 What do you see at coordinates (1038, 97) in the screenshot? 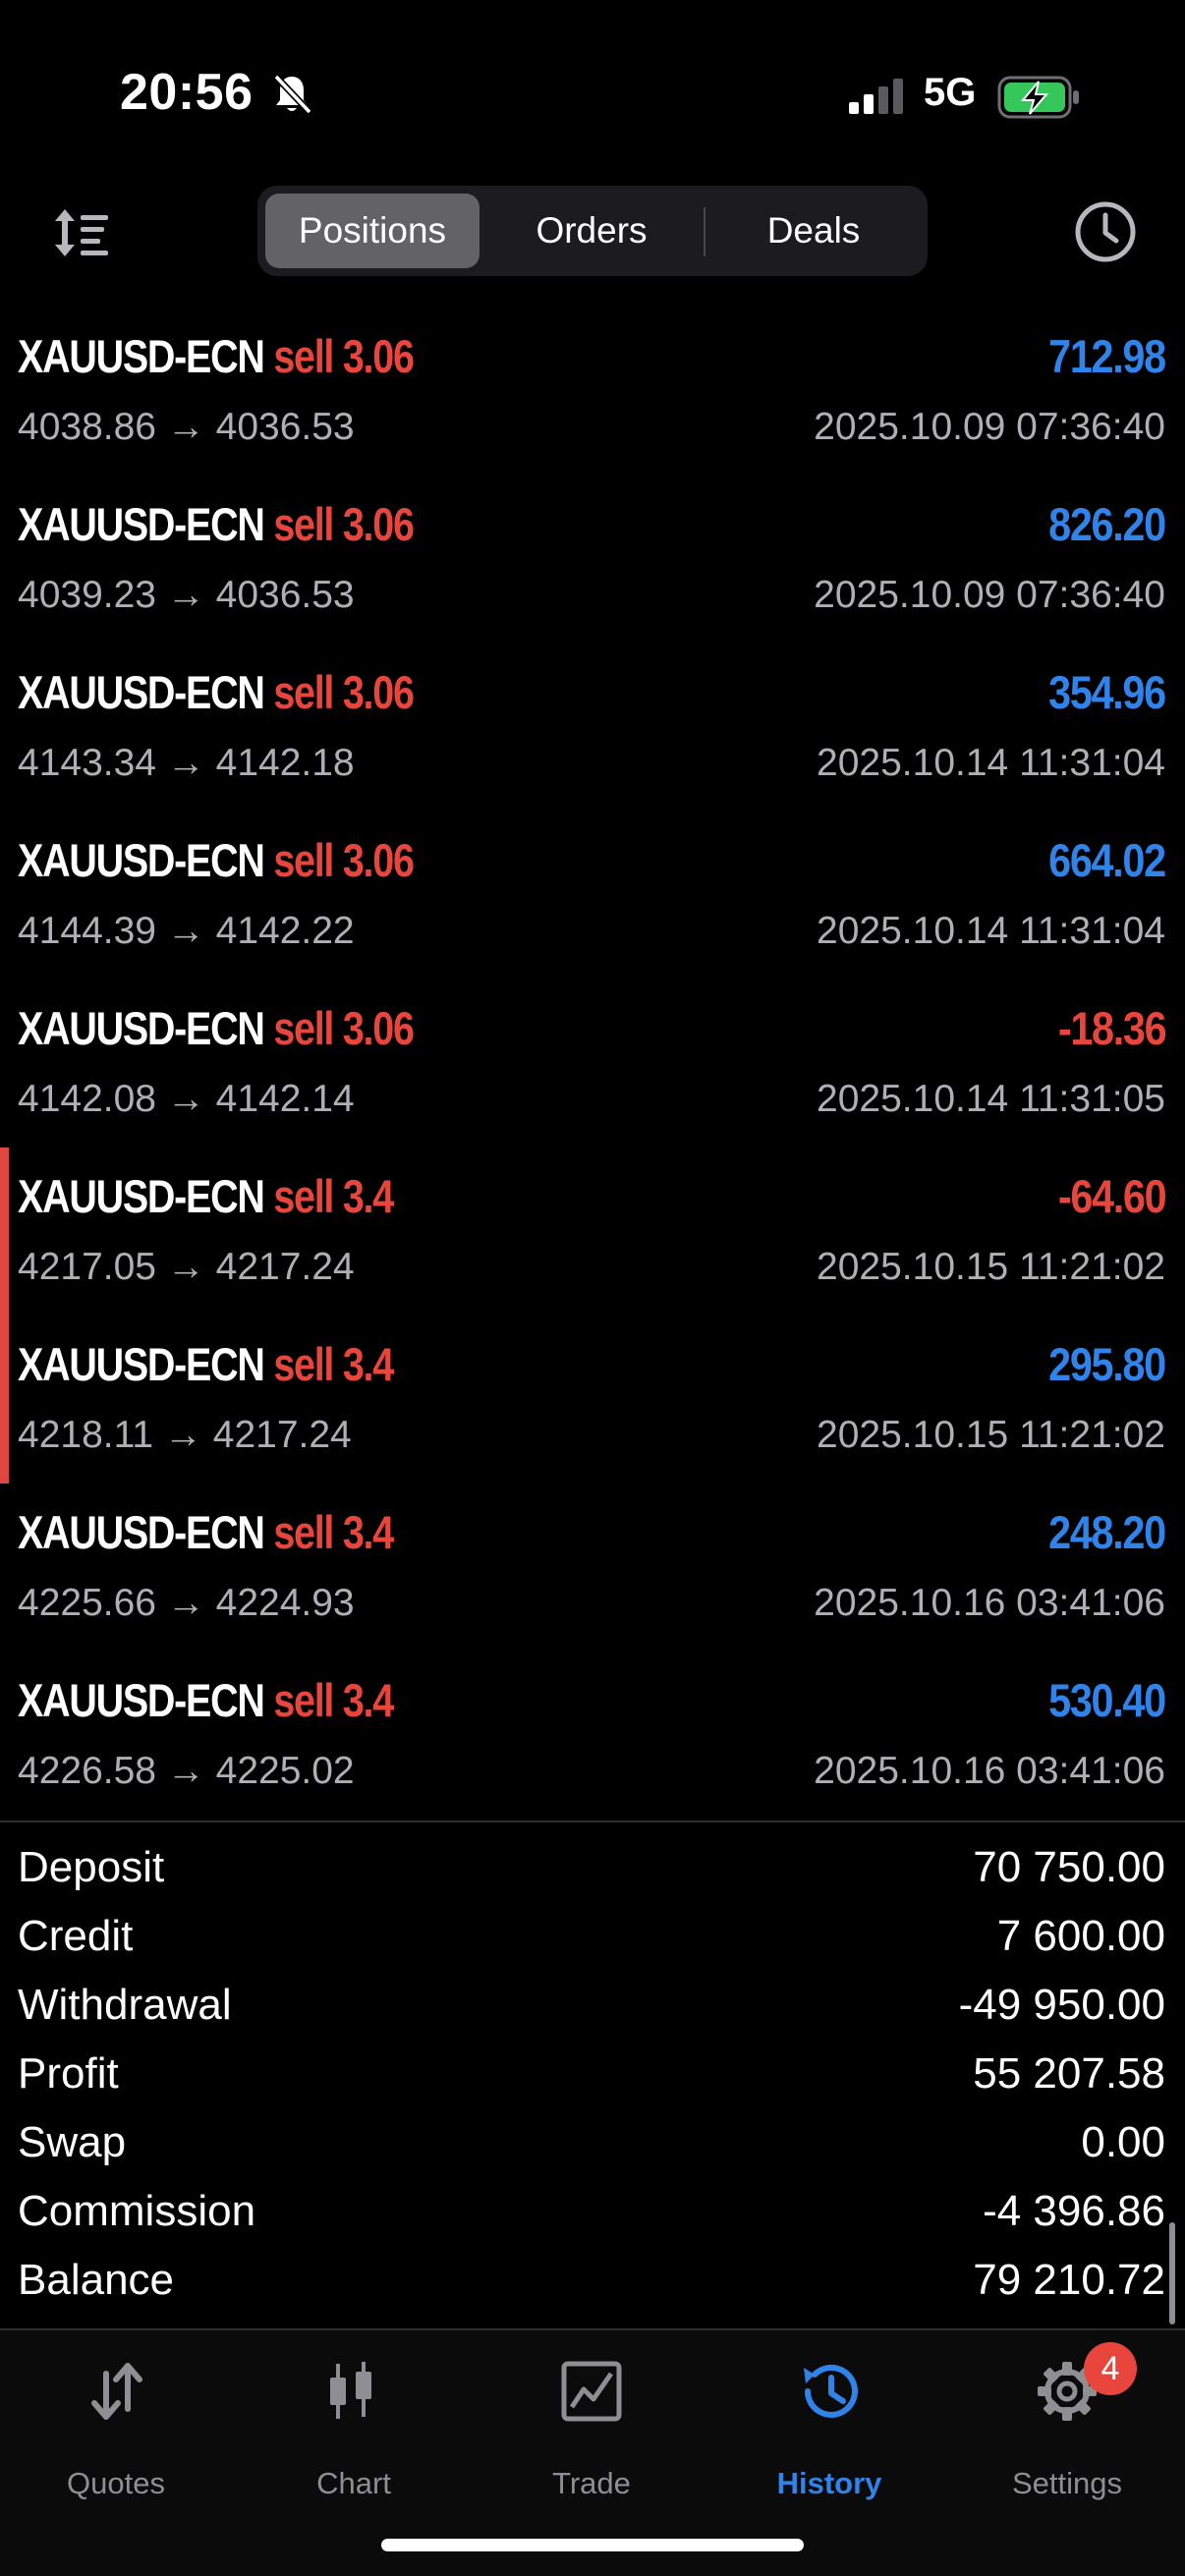
I see `battery-charging-icon` at bounding box center [1038, 97].